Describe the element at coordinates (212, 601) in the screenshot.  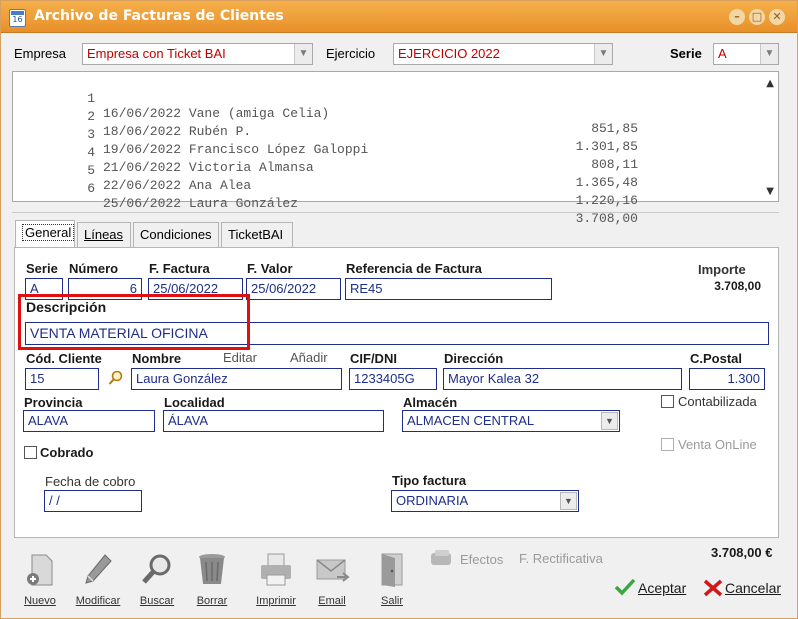
I see `toolbar-label: Borrar` at that location.